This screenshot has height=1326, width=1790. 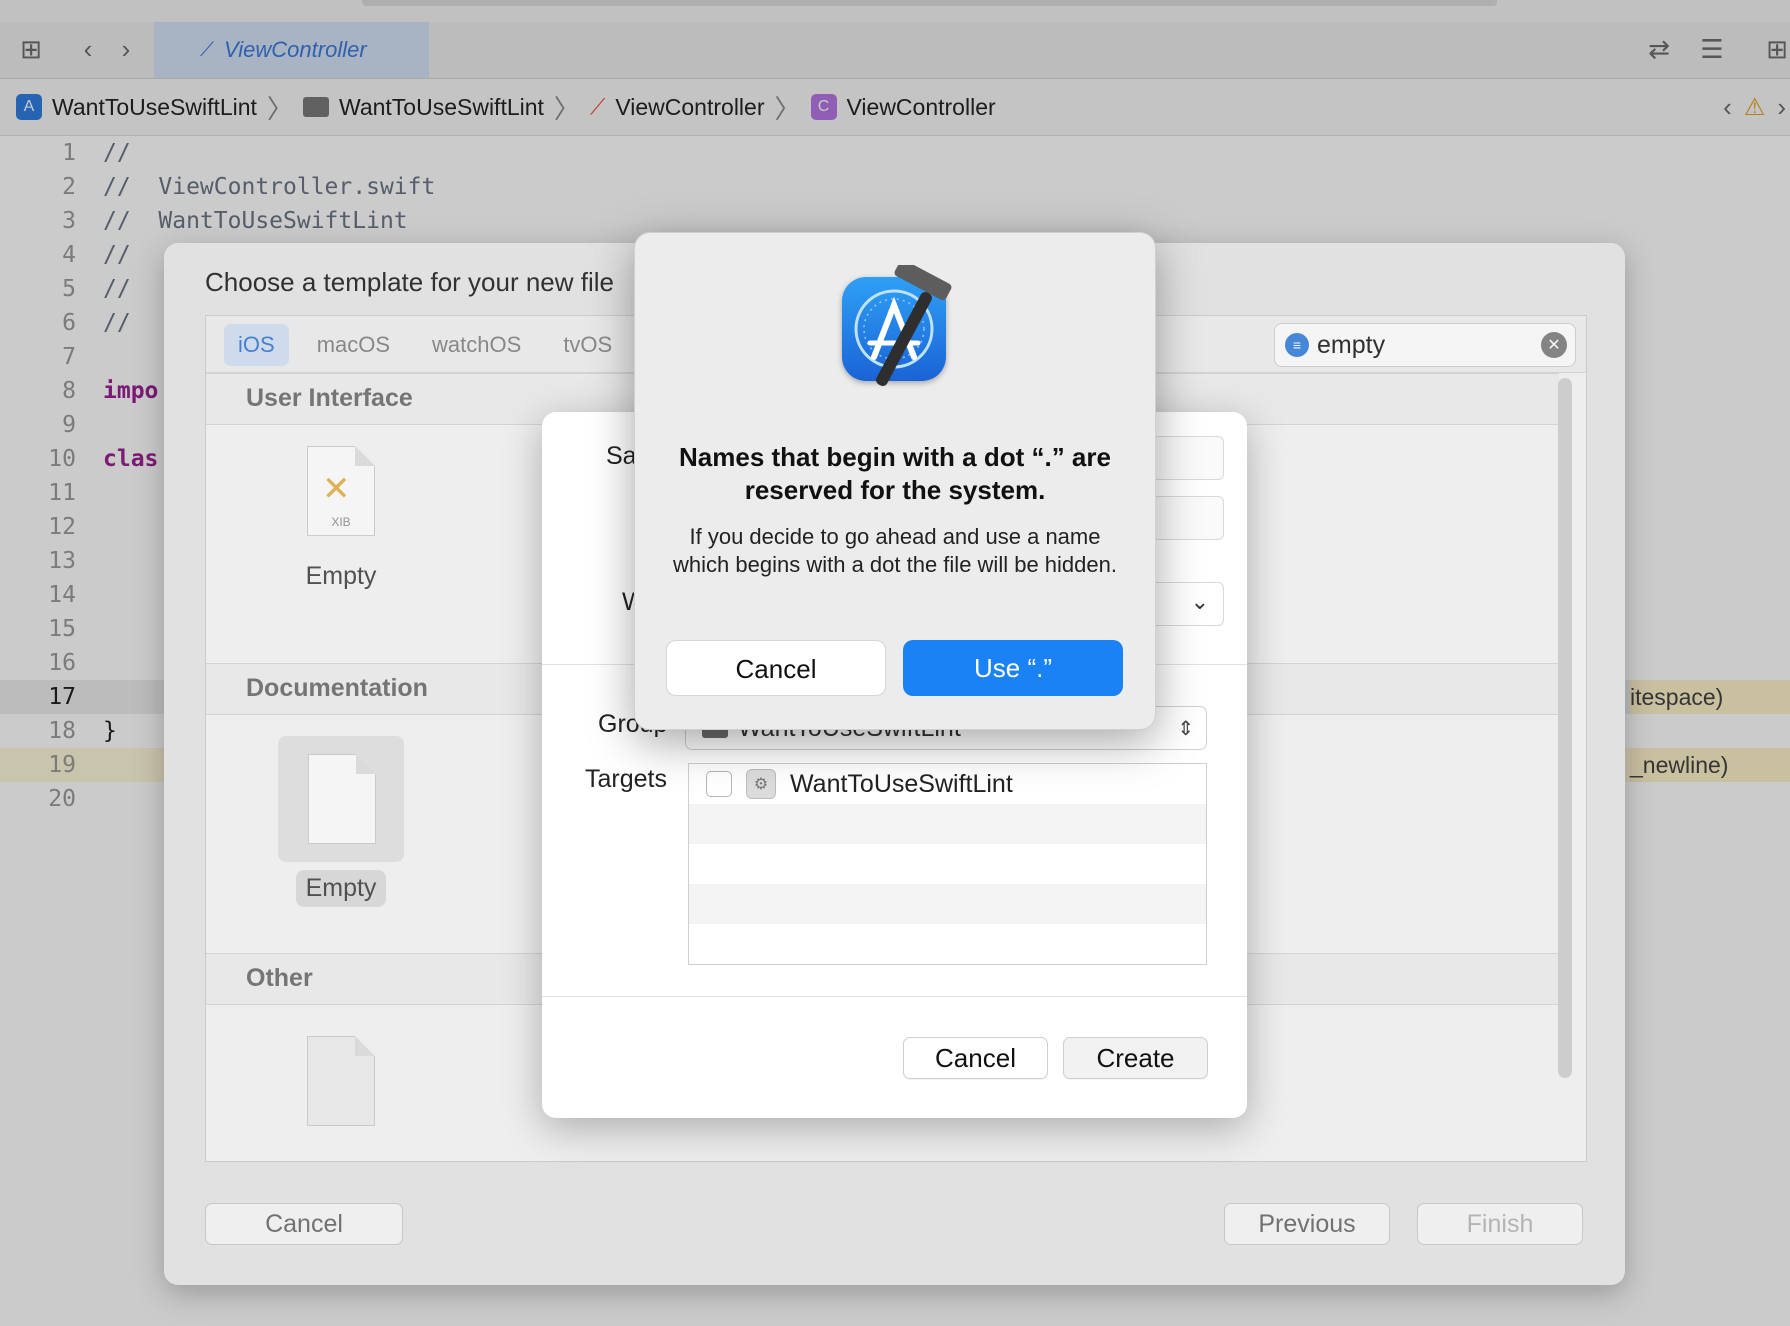 What do you see at coordinates (901, 783) in the screenshot?
I see `target-name: WantToUseSwiftLint` at bounding box center [901, 783].